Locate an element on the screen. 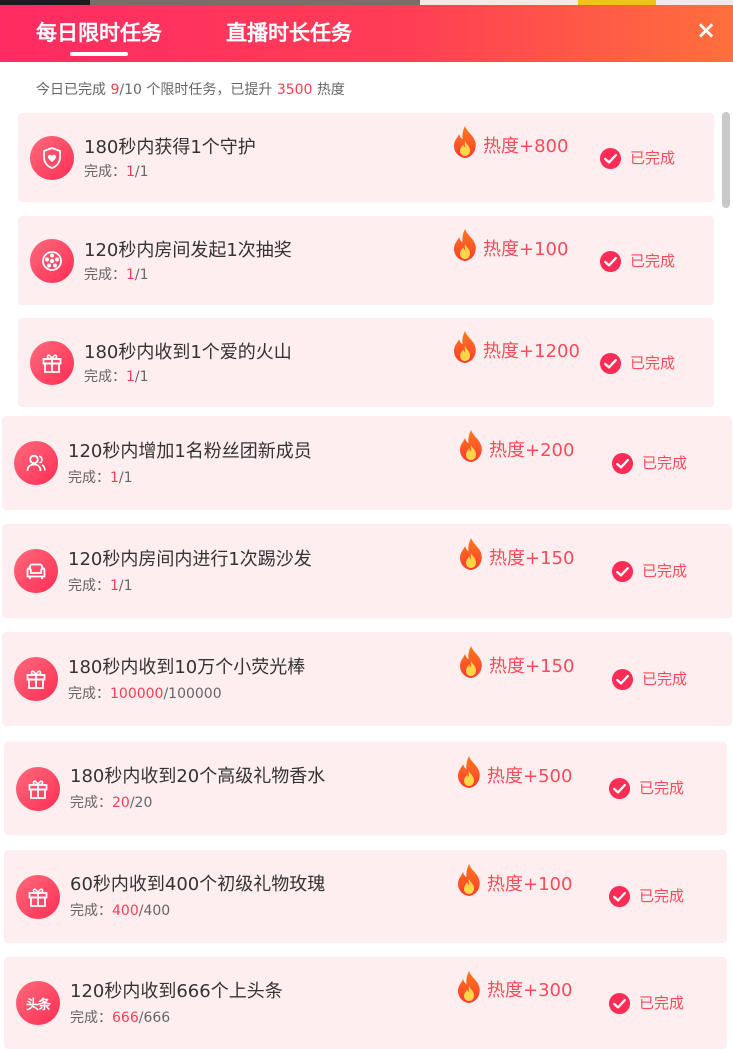 This screenshot has width=733, height=1049. task-card: 60秒内收到400个初级礼物玫瑰完成：400/400 热度+100 已完成 is located at coordinates (365, 896).